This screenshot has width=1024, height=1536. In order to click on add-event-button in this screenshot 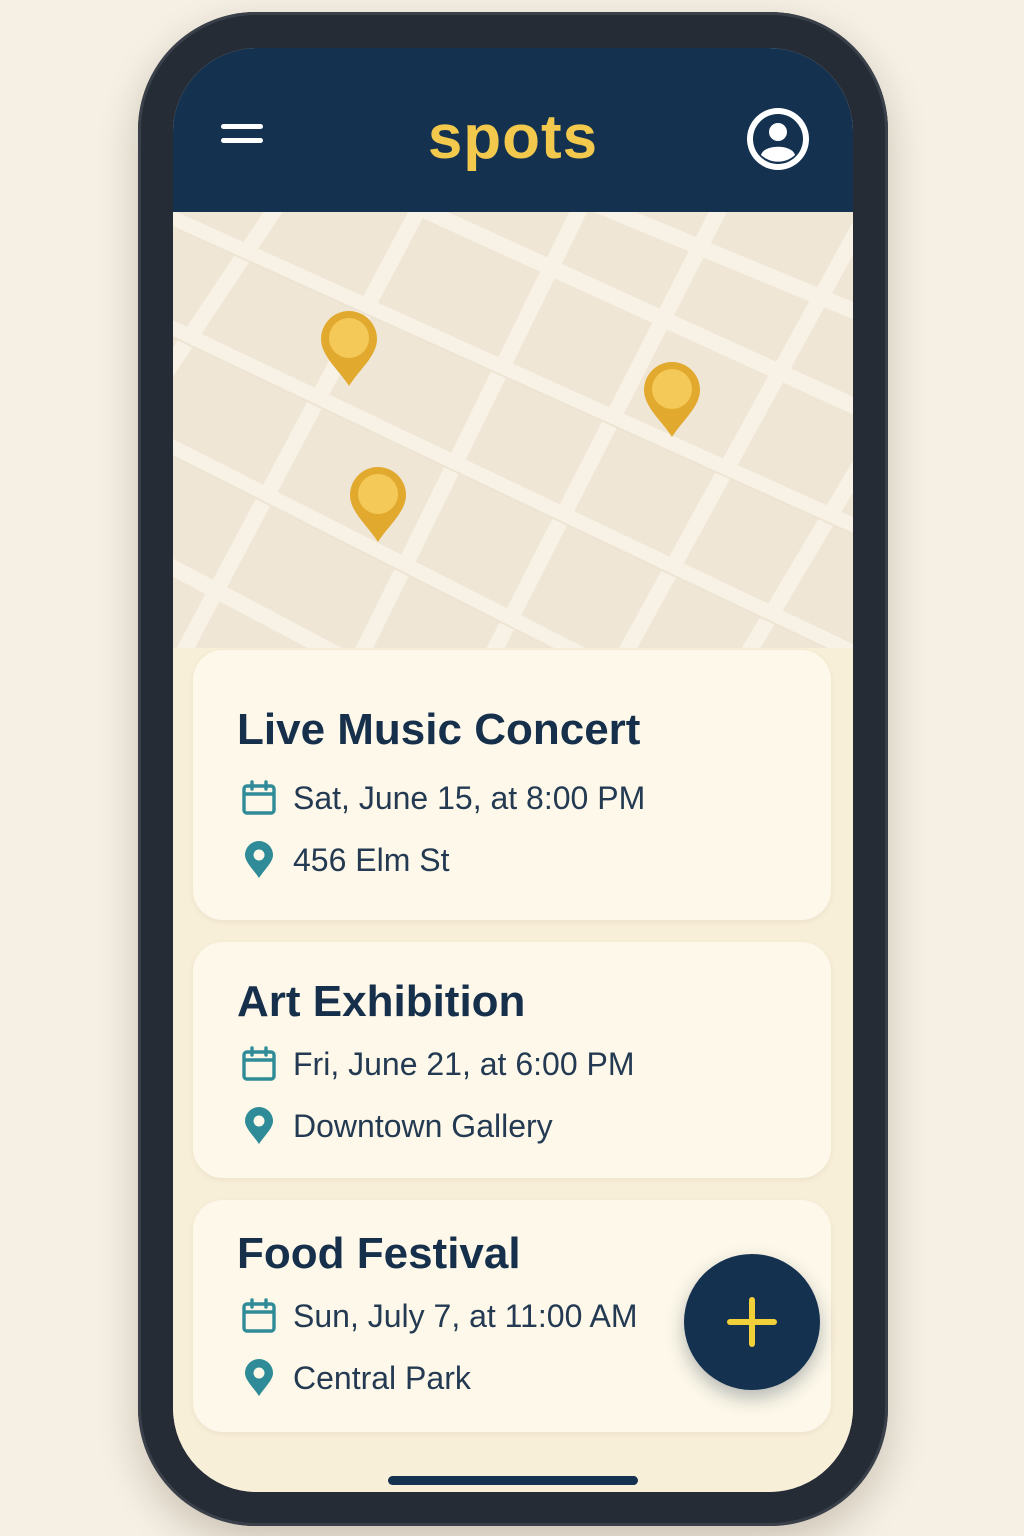, I will do `click(752, 1322)`.